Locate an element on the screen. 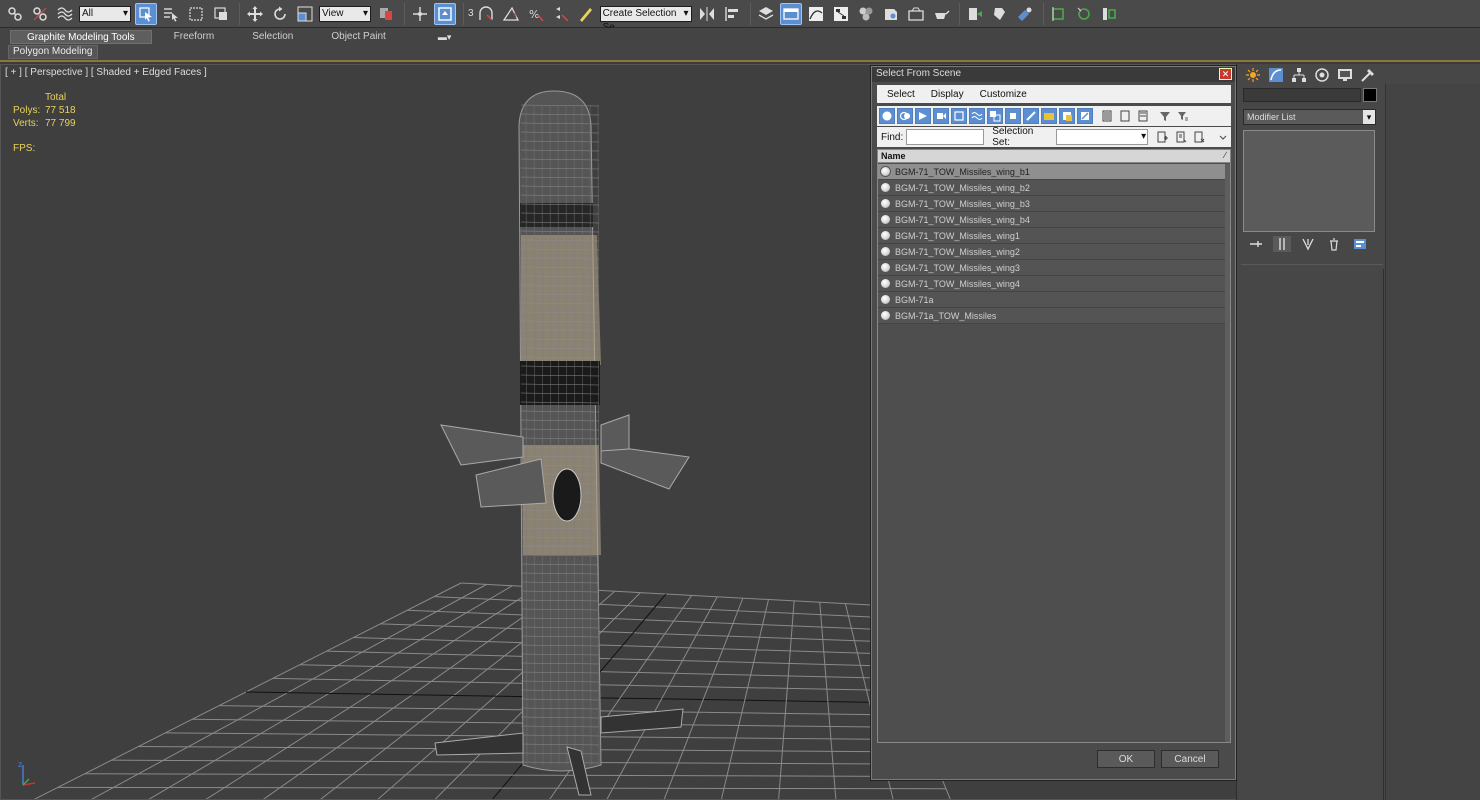  window-crossing-icon is located at coordinates (221, 14).